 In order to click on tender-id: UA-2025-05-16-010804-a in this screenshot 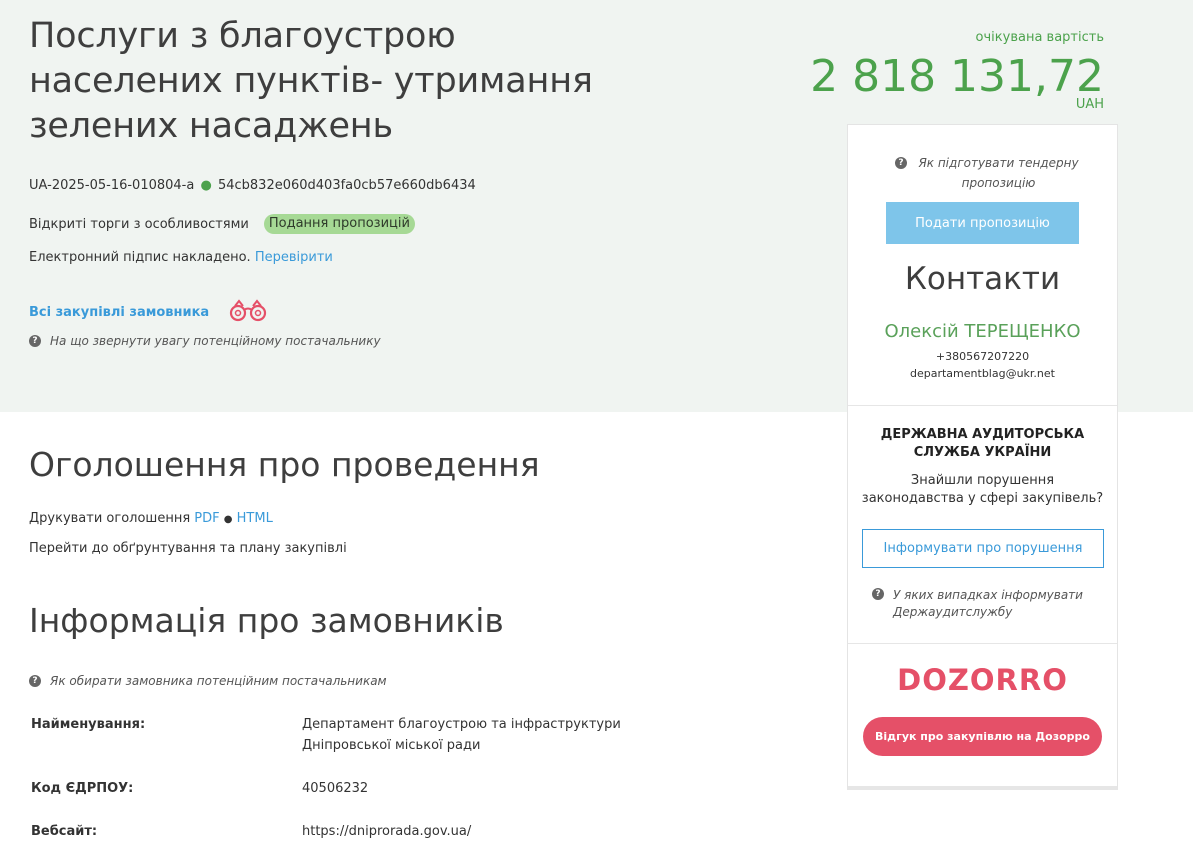, I will do `click(112, 185)`.